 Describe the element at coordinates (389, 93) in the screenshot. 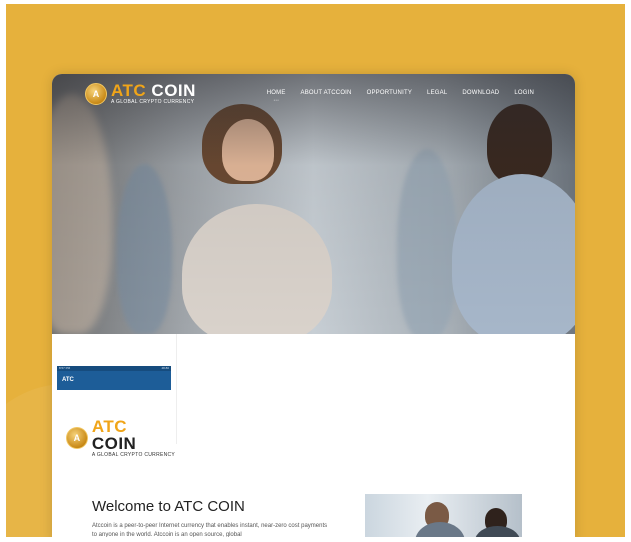

I see `nav-opportunity: OPPORTUNITY` at that location.